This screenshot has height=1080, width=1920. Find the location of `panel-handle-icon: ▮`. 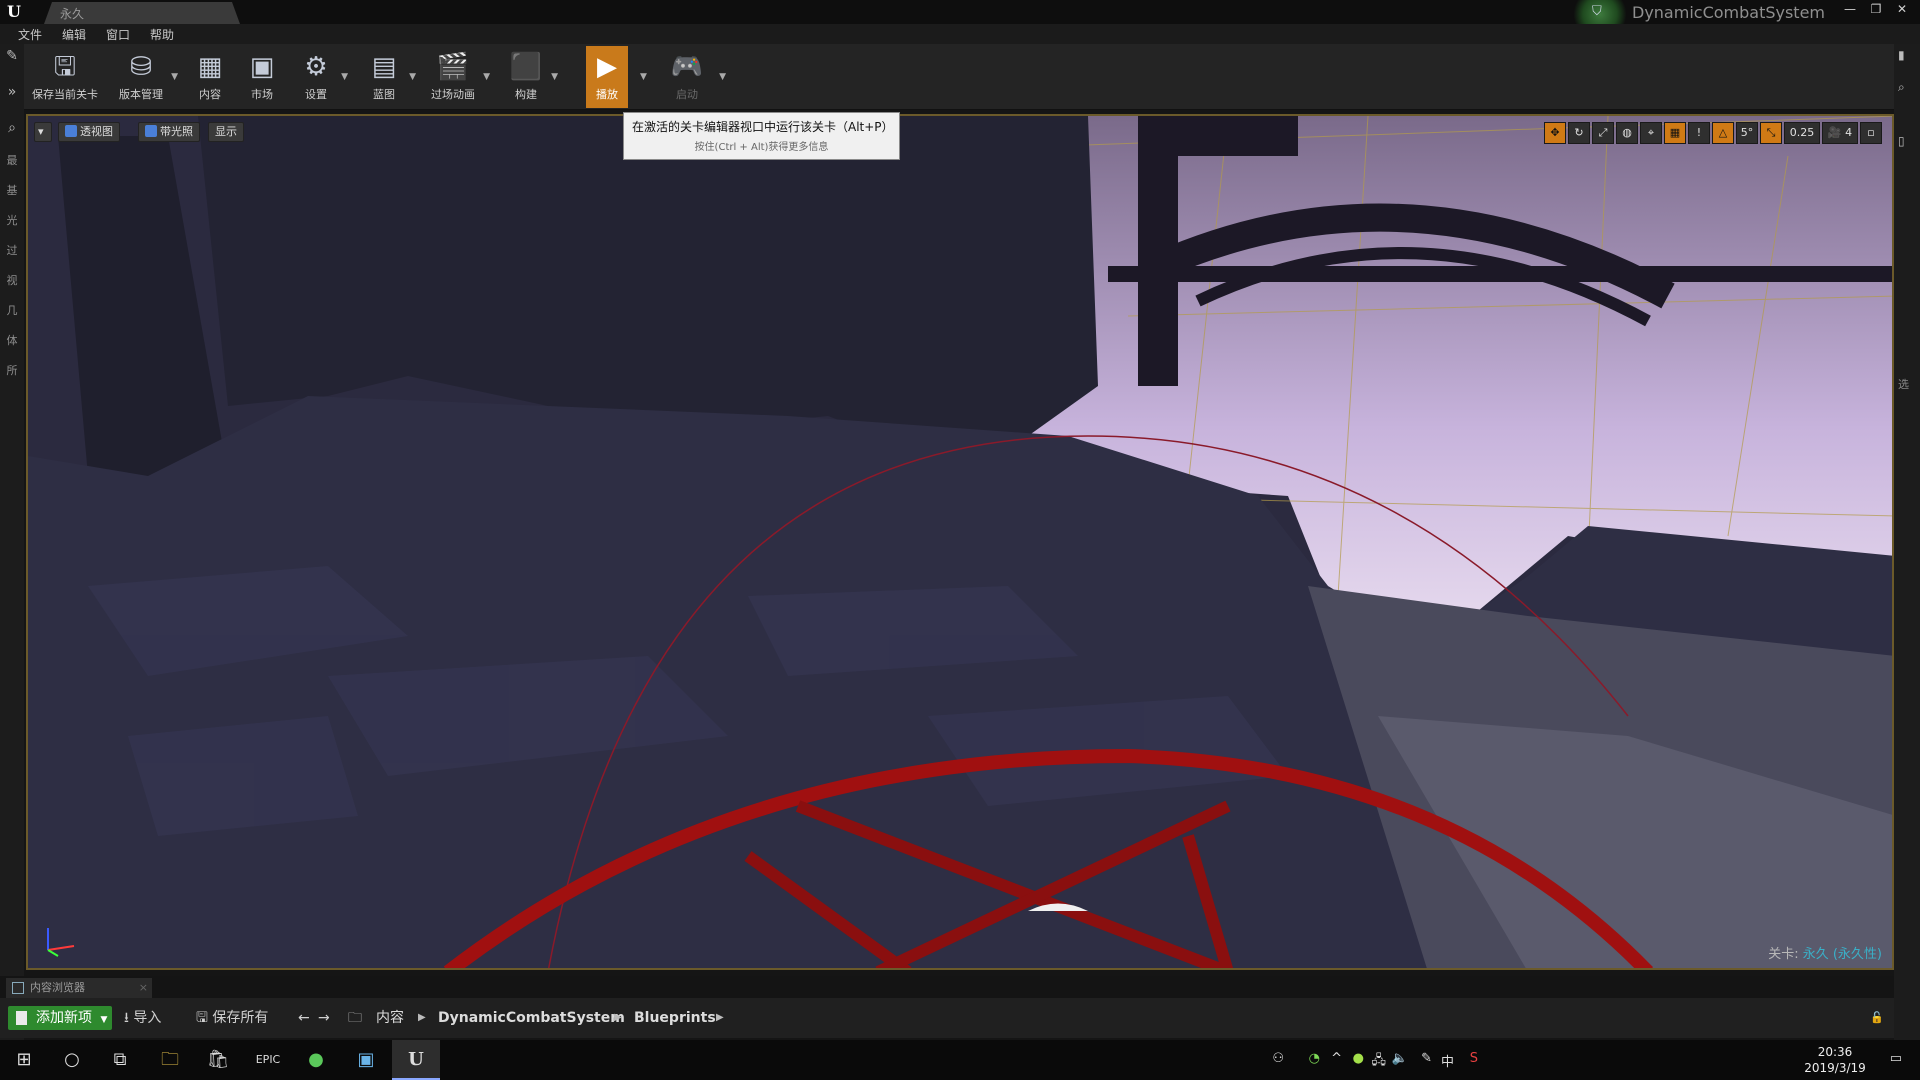

panel-handle-icon: ▮ is located at coordinates (1901, 55).